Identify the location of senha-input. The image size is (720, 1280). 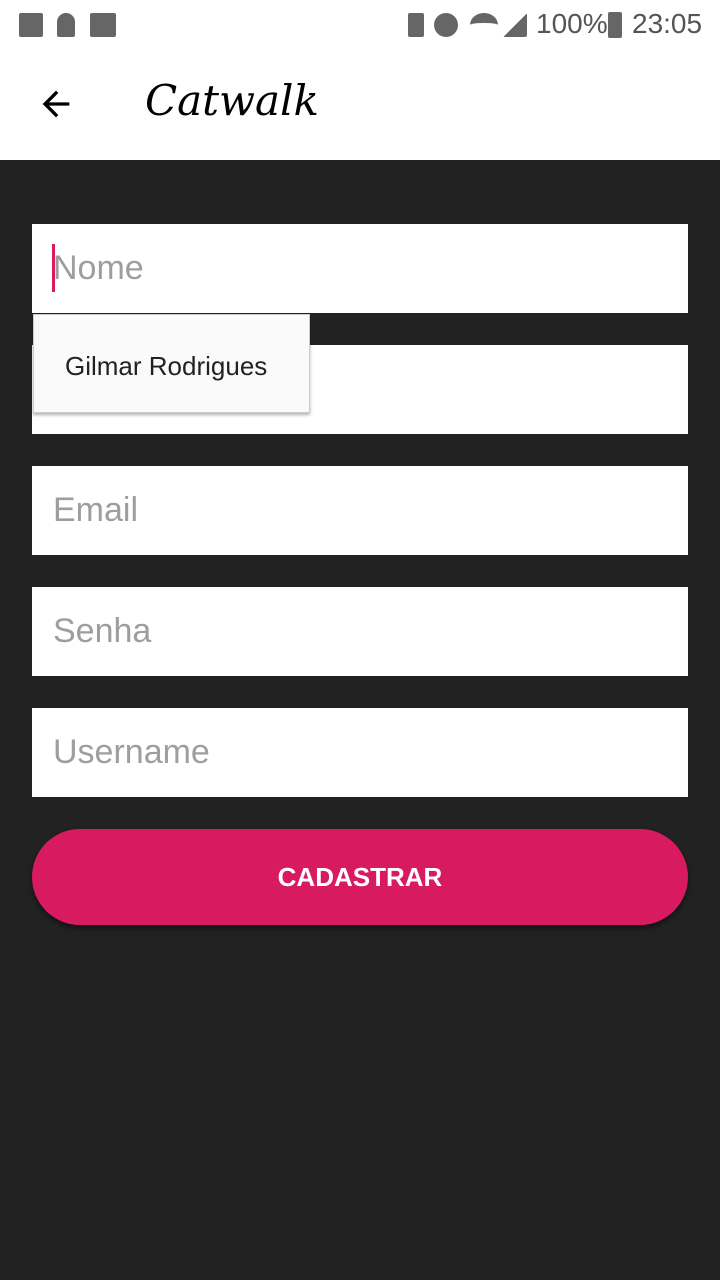
(360, 631).